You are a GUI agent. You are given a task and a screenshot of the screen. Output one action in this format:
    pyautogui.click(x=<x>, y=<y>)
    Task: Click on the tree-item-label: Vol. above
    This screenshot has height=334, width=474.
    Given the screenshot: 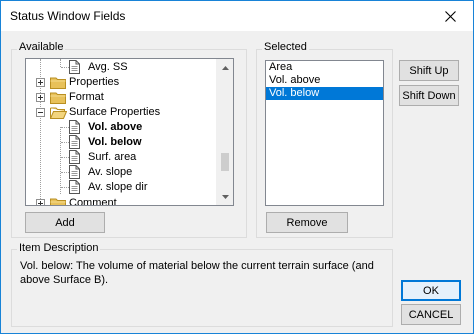 What is the action you would take?
    pyautogui.click(x=115, y=127)
    